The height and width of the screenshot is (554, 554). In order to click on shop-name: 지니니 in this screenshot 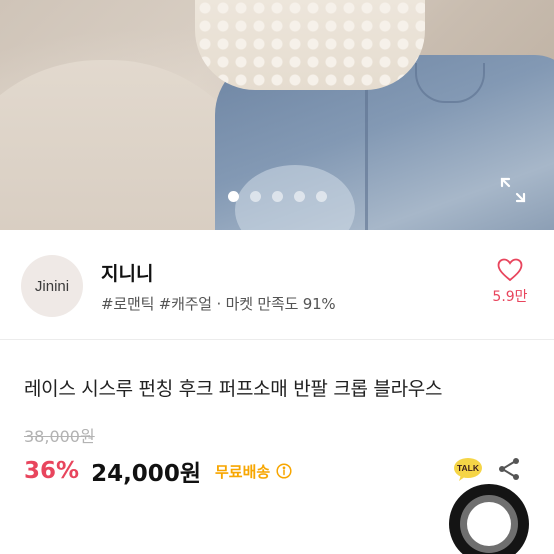, I will do `click(127, 272)`.